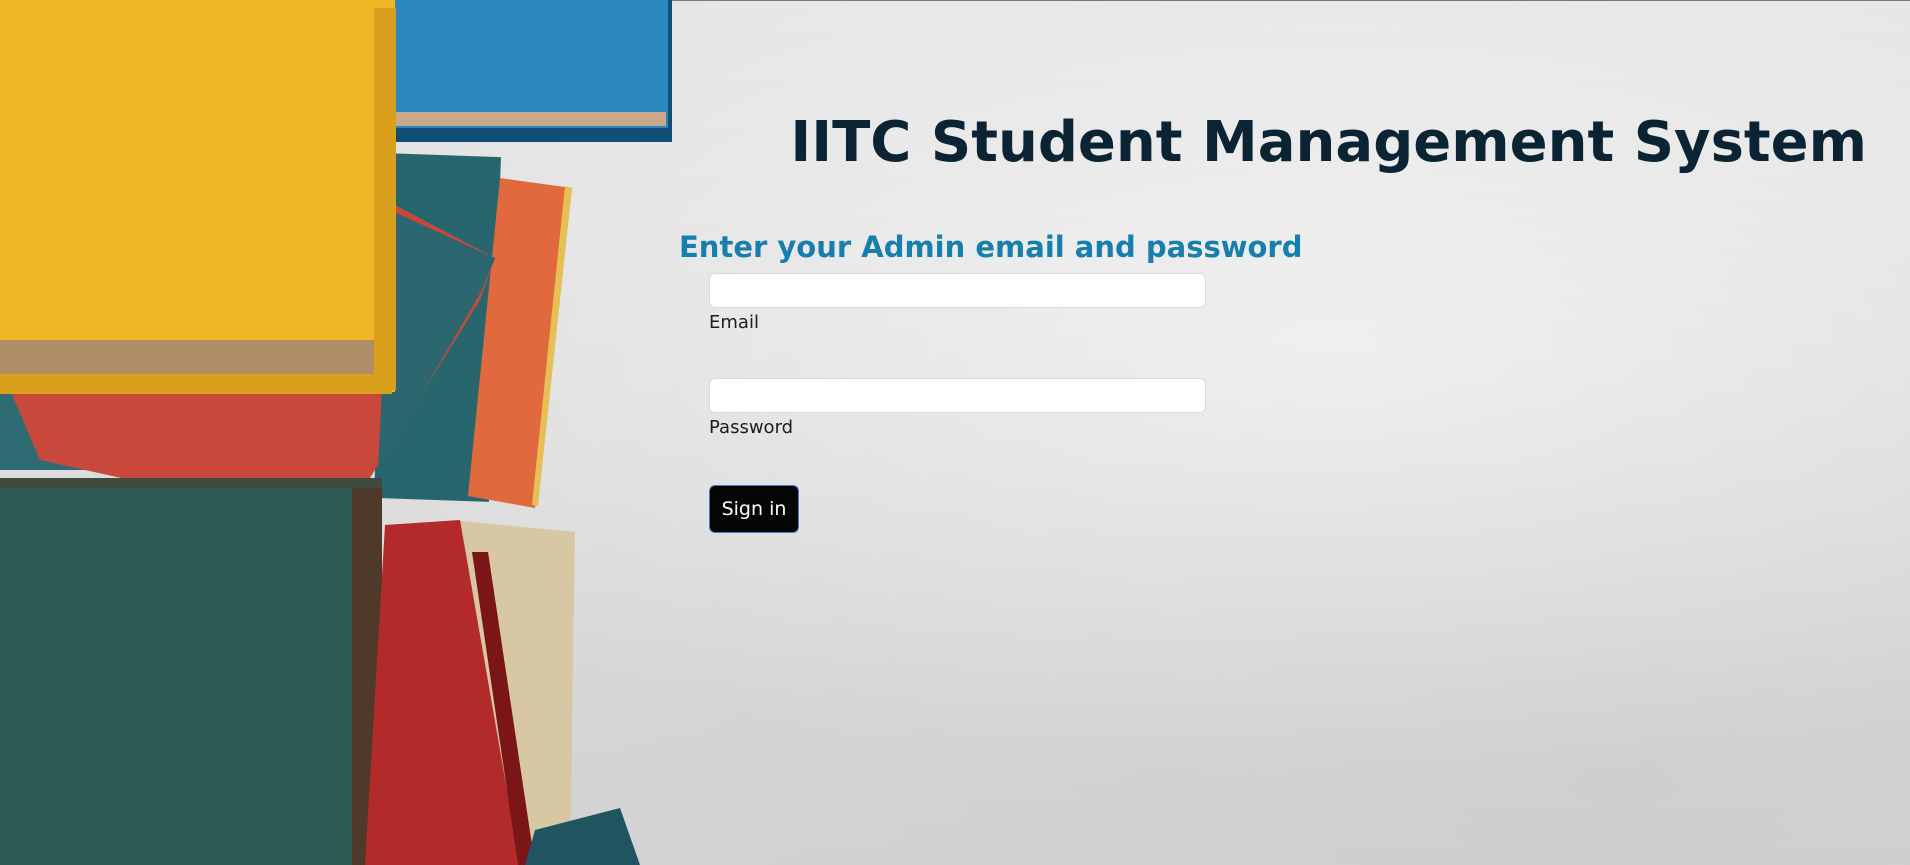 The width and height of the screenshot is (1910, 865). Describe the element at coordinates (957, 395) in the screenshot. I see `password-input` at that location.